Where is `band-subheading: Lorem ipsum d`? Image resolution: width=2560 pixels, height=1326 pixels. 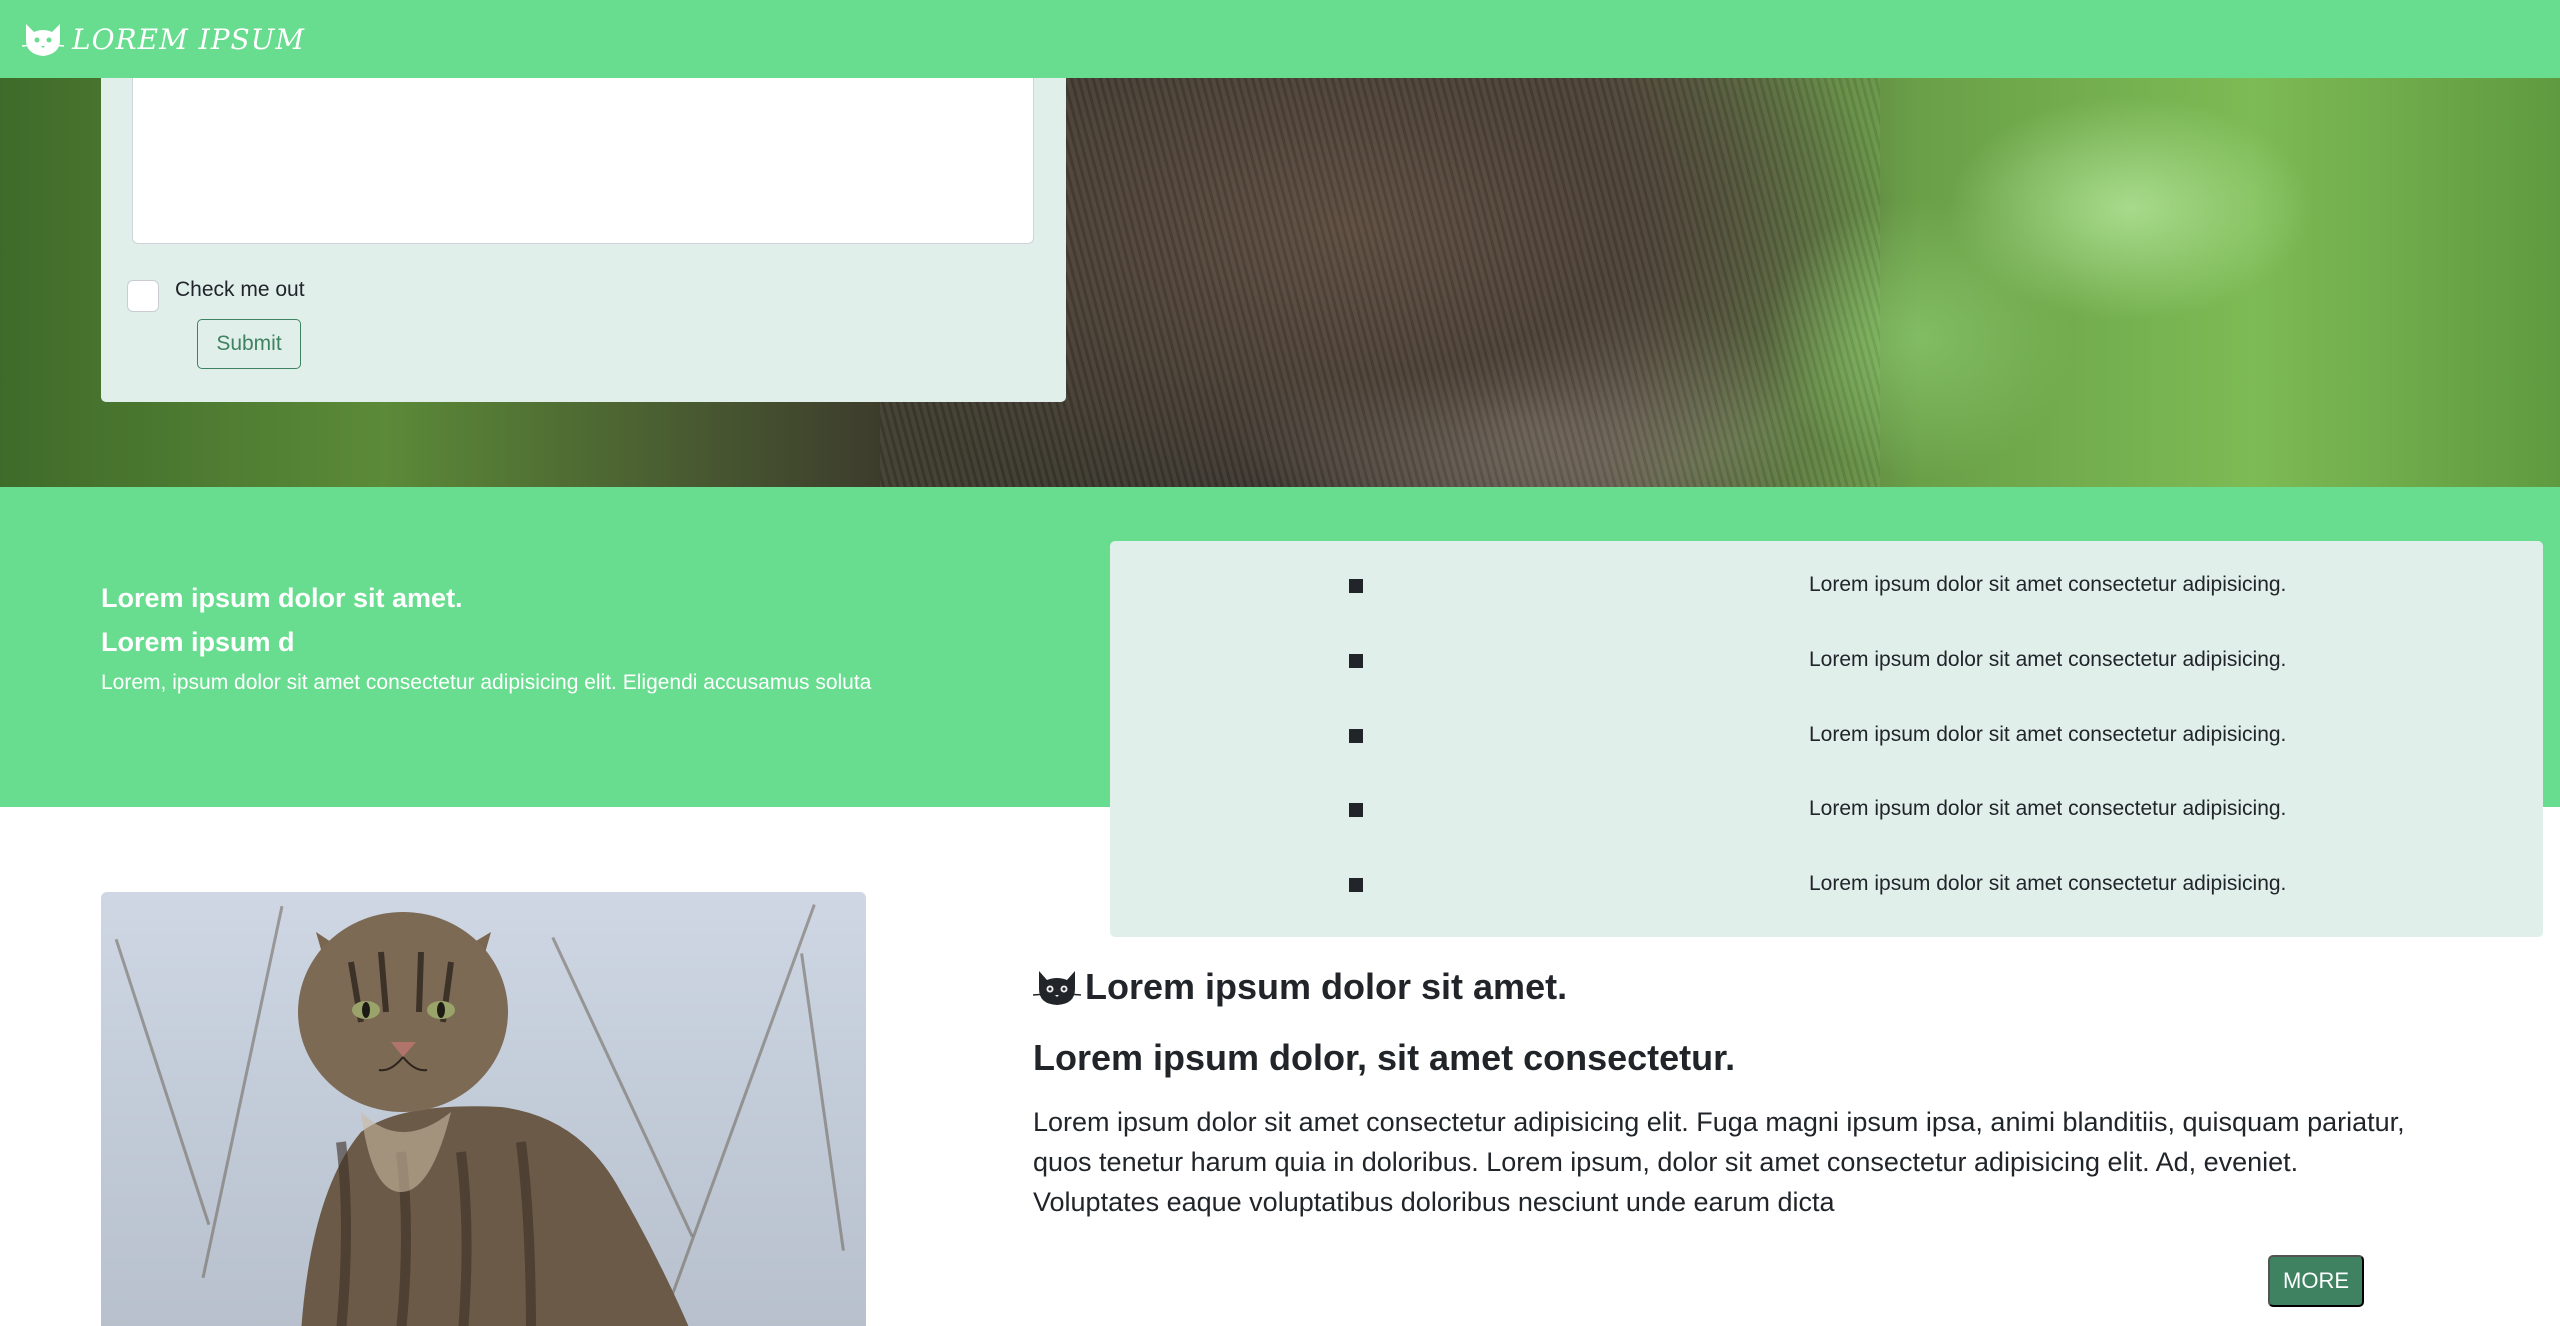 band-subheading: Lorem ipsum d is located at coordinates (198, 642).